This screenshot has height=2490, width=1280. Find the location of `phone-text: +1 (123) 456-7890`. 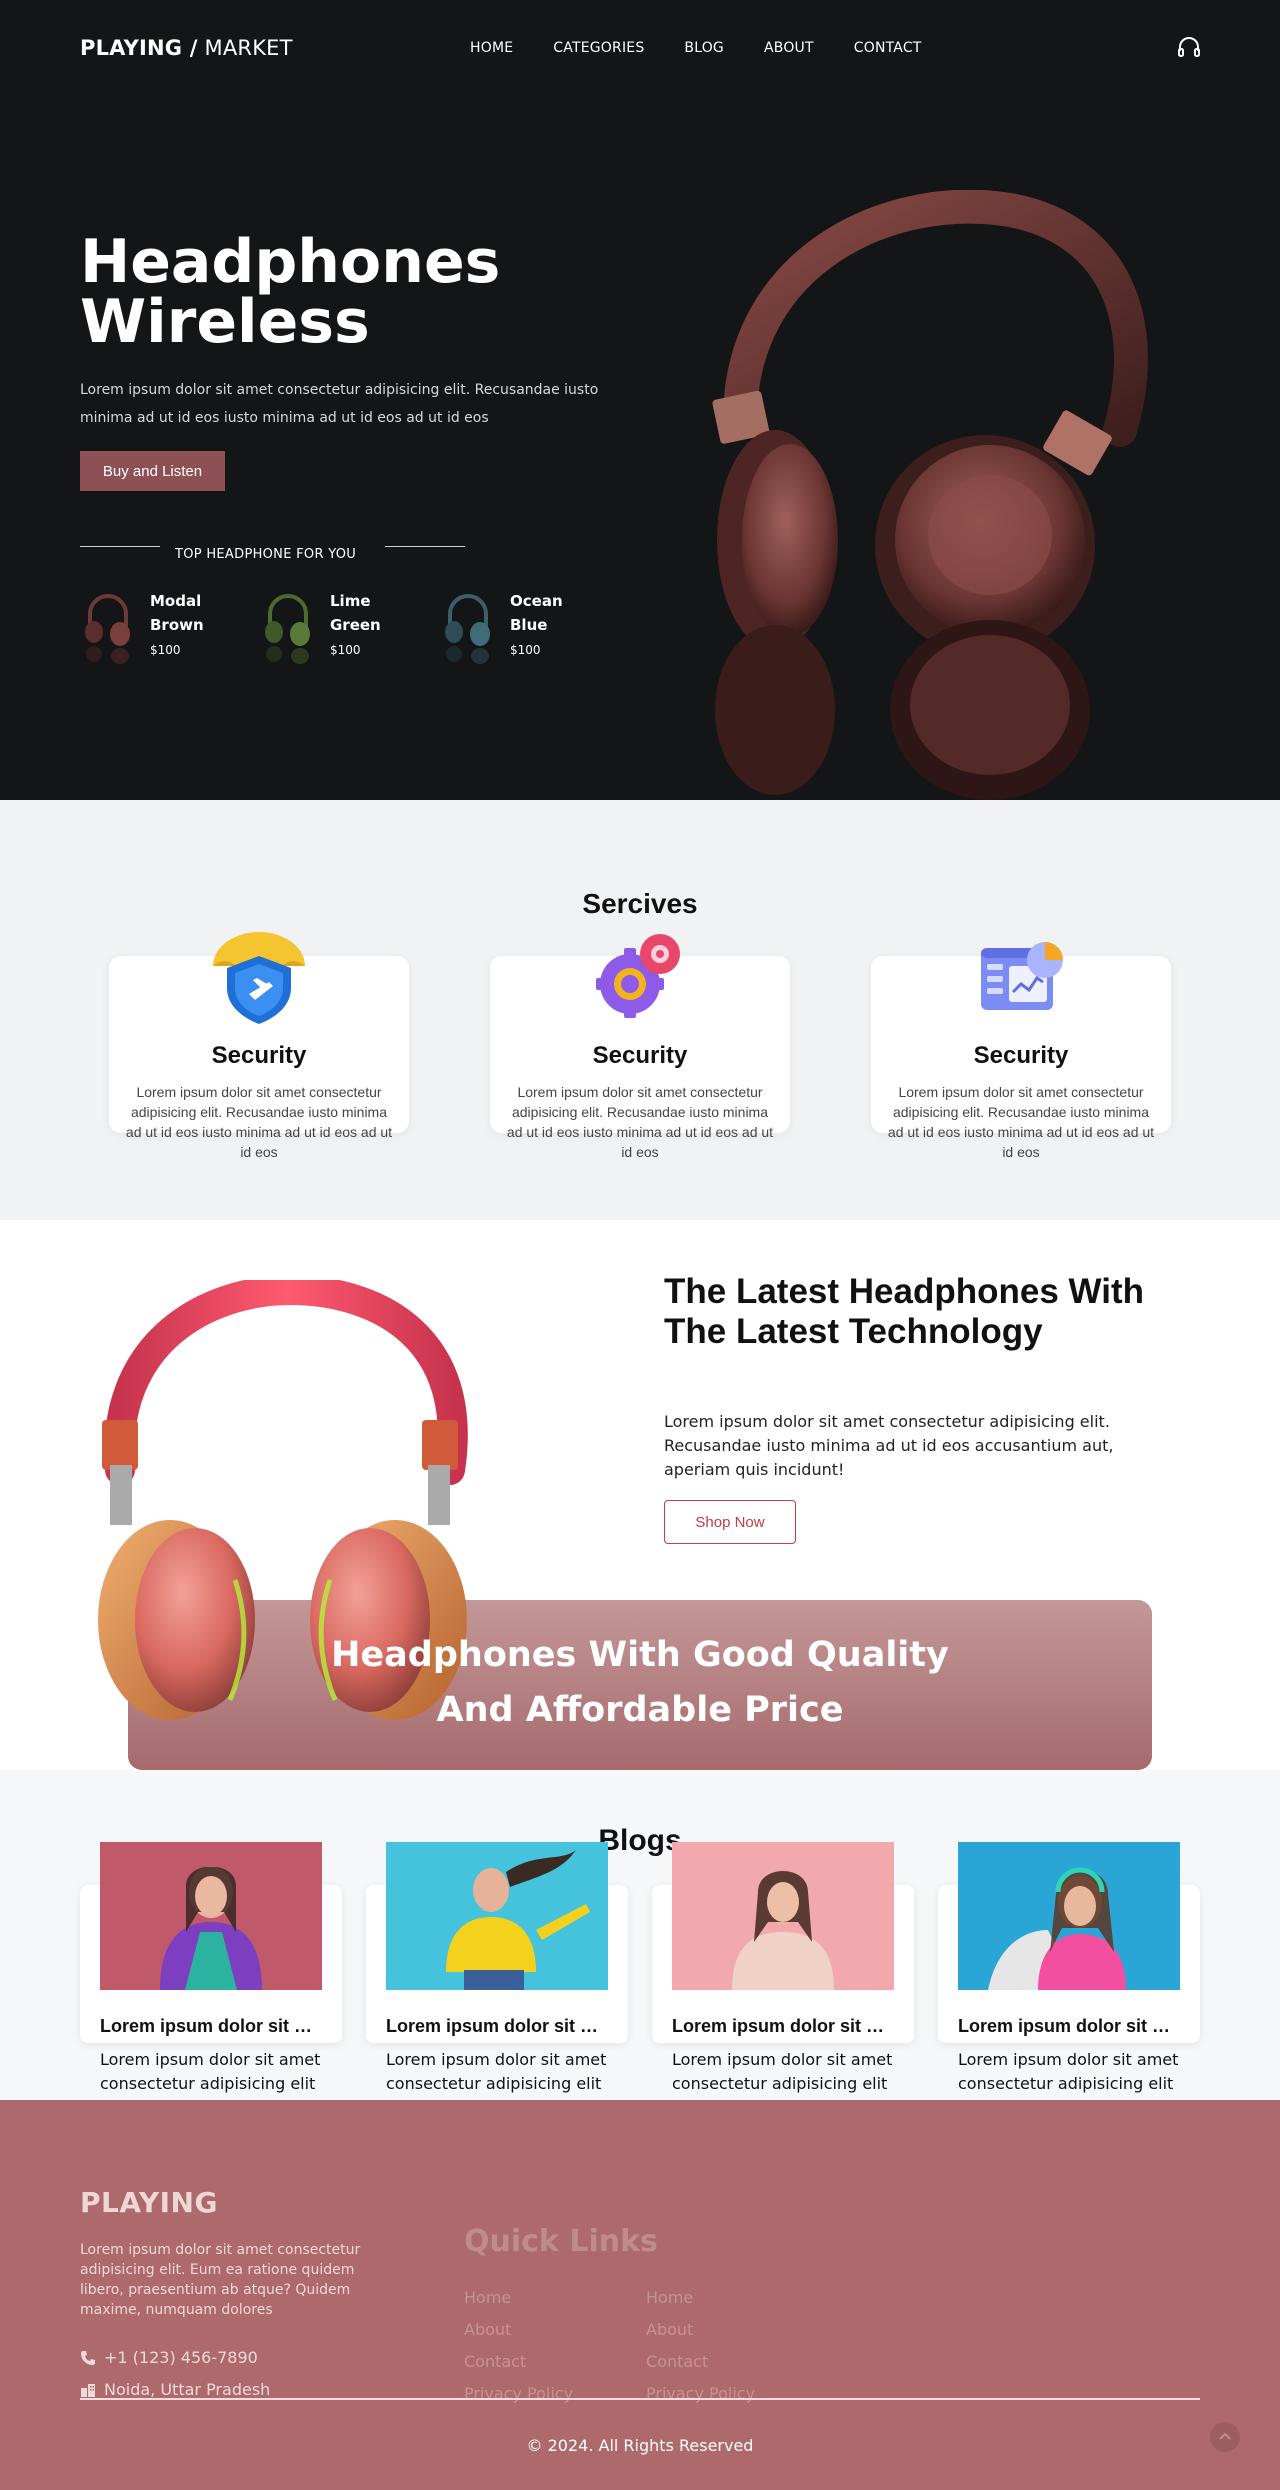

phone-text: +1 (123) 456-7890 is located at coordinates (181, 2357).